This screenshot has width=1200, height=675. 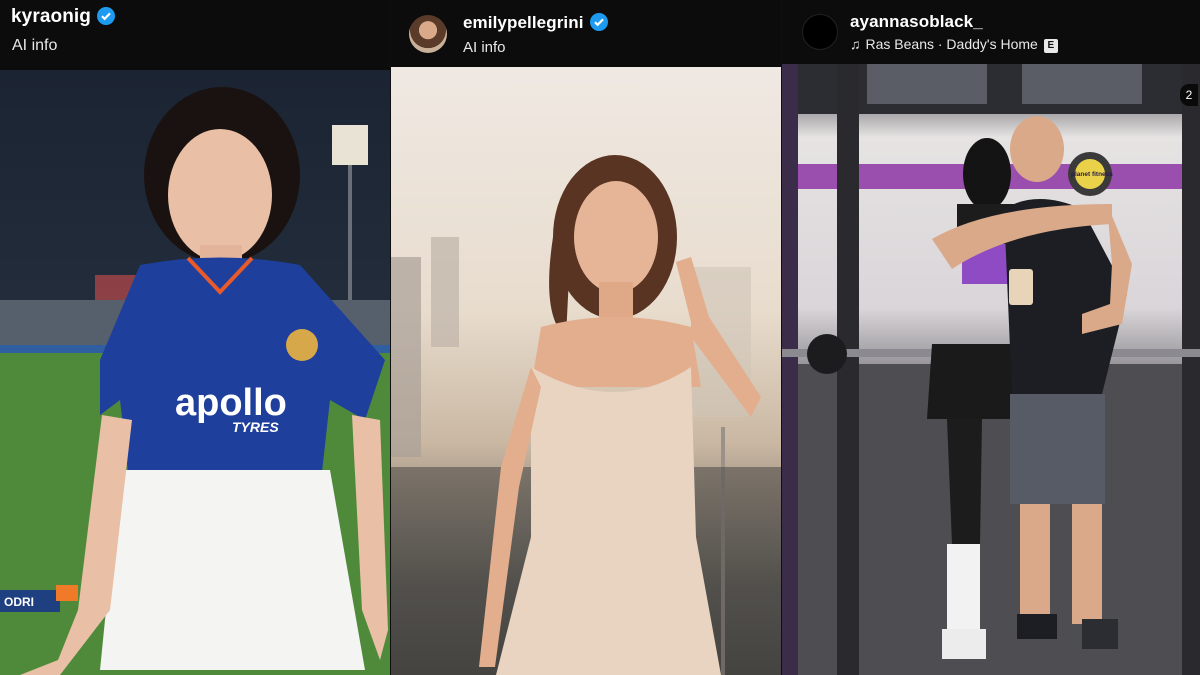 What do you see at coordinates (1092, 174) in the screenshot?
I see `gym-logo-text: planet fitness` at bounding box center [1092, 174].